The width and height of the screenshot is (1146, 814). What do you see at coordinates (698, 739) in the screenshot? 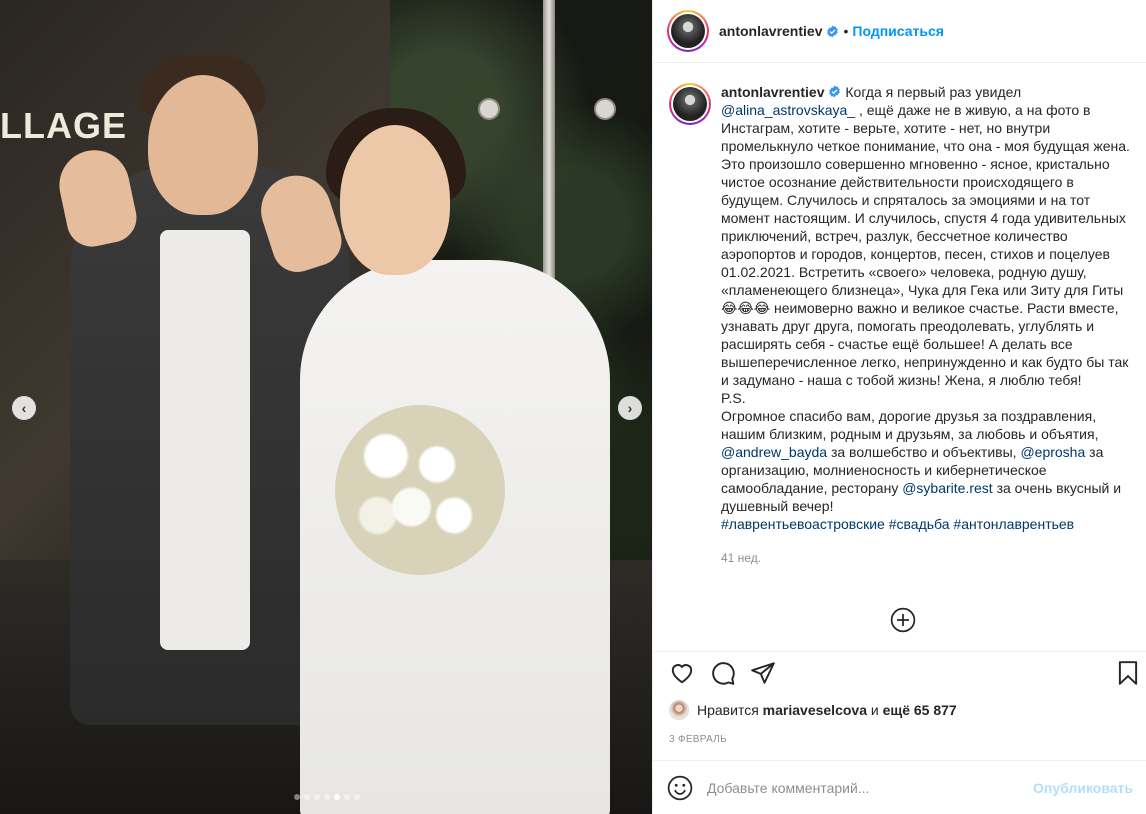
I see `post-date: 3 ФЕВРАЛЬ` at bounding box center [698, 739].